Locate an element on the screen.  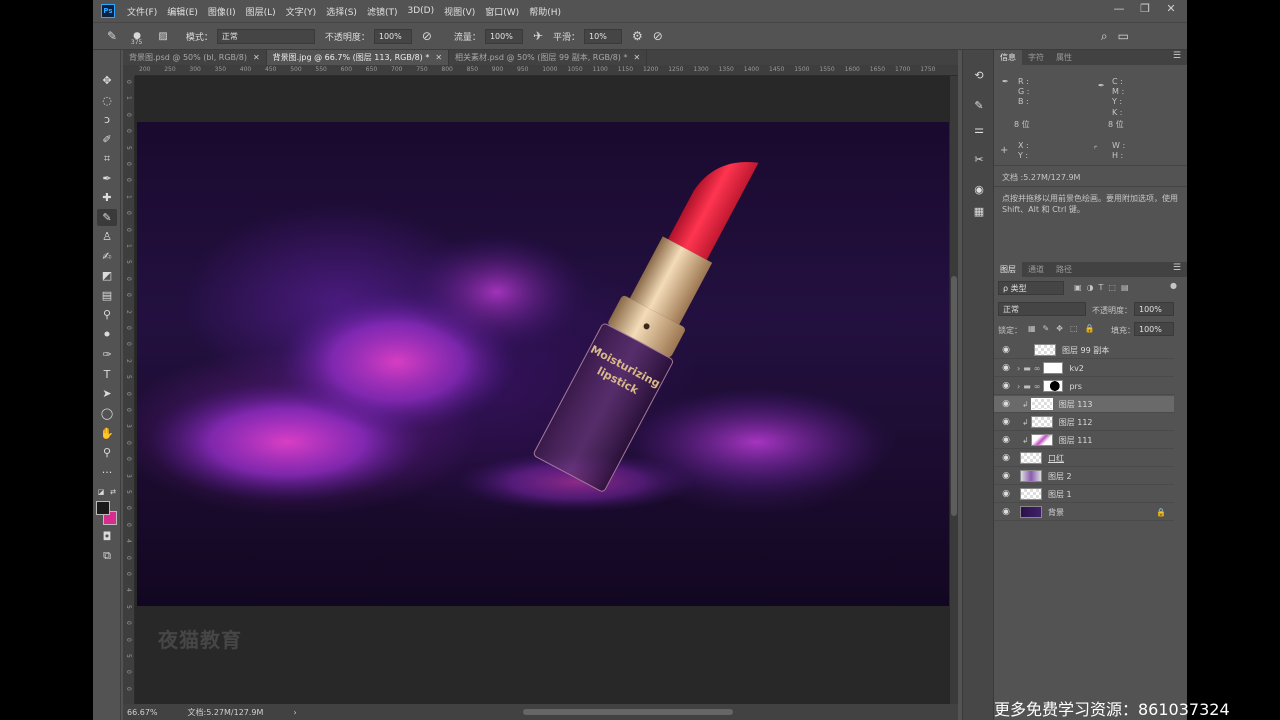
healing-brush-tool-icon: ✚ is located at coordinates (107, 197).